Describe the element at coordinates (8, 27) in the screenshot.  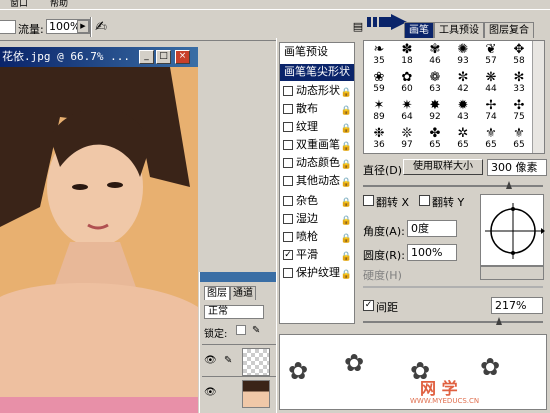
I see `mode-select` at that location.